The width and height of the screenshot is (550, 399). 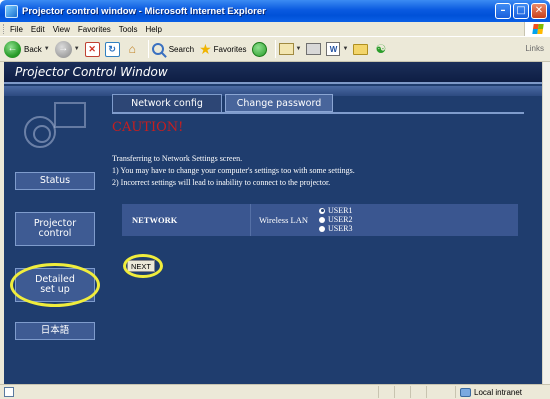 I want to click on status-bar: Local intranet, so click(x=275, y=391).